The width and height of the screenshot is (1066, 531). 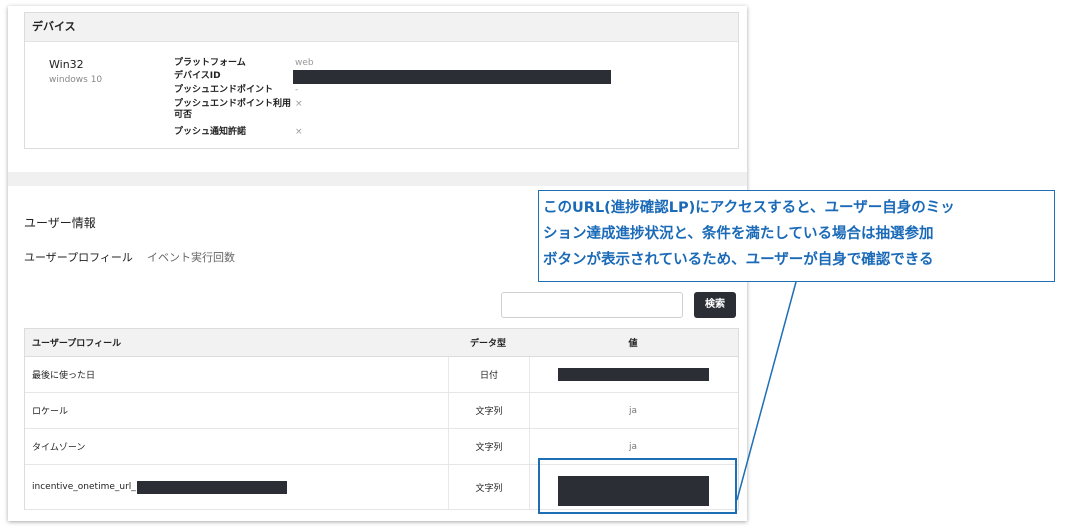 What do you see at coordinates (749, 208) in the screenshot?
I see `callout-line-1: このURL(進捗確認LP)にアクセスすると、ユーザー自身のミッ` at bounding box center [749, 208].